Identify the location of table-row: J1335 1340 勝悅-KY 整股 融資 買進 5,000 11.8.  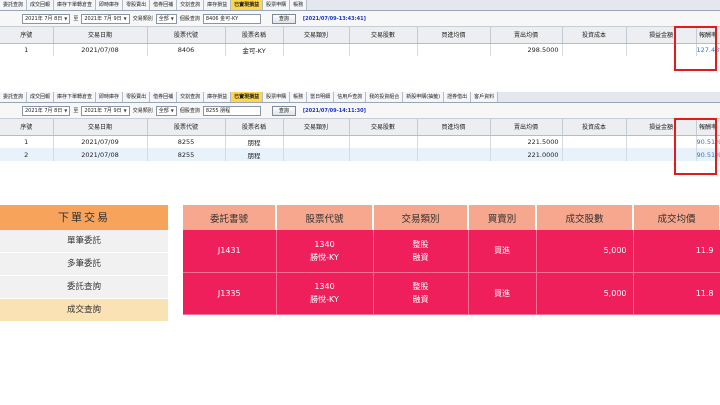
(451, 293).